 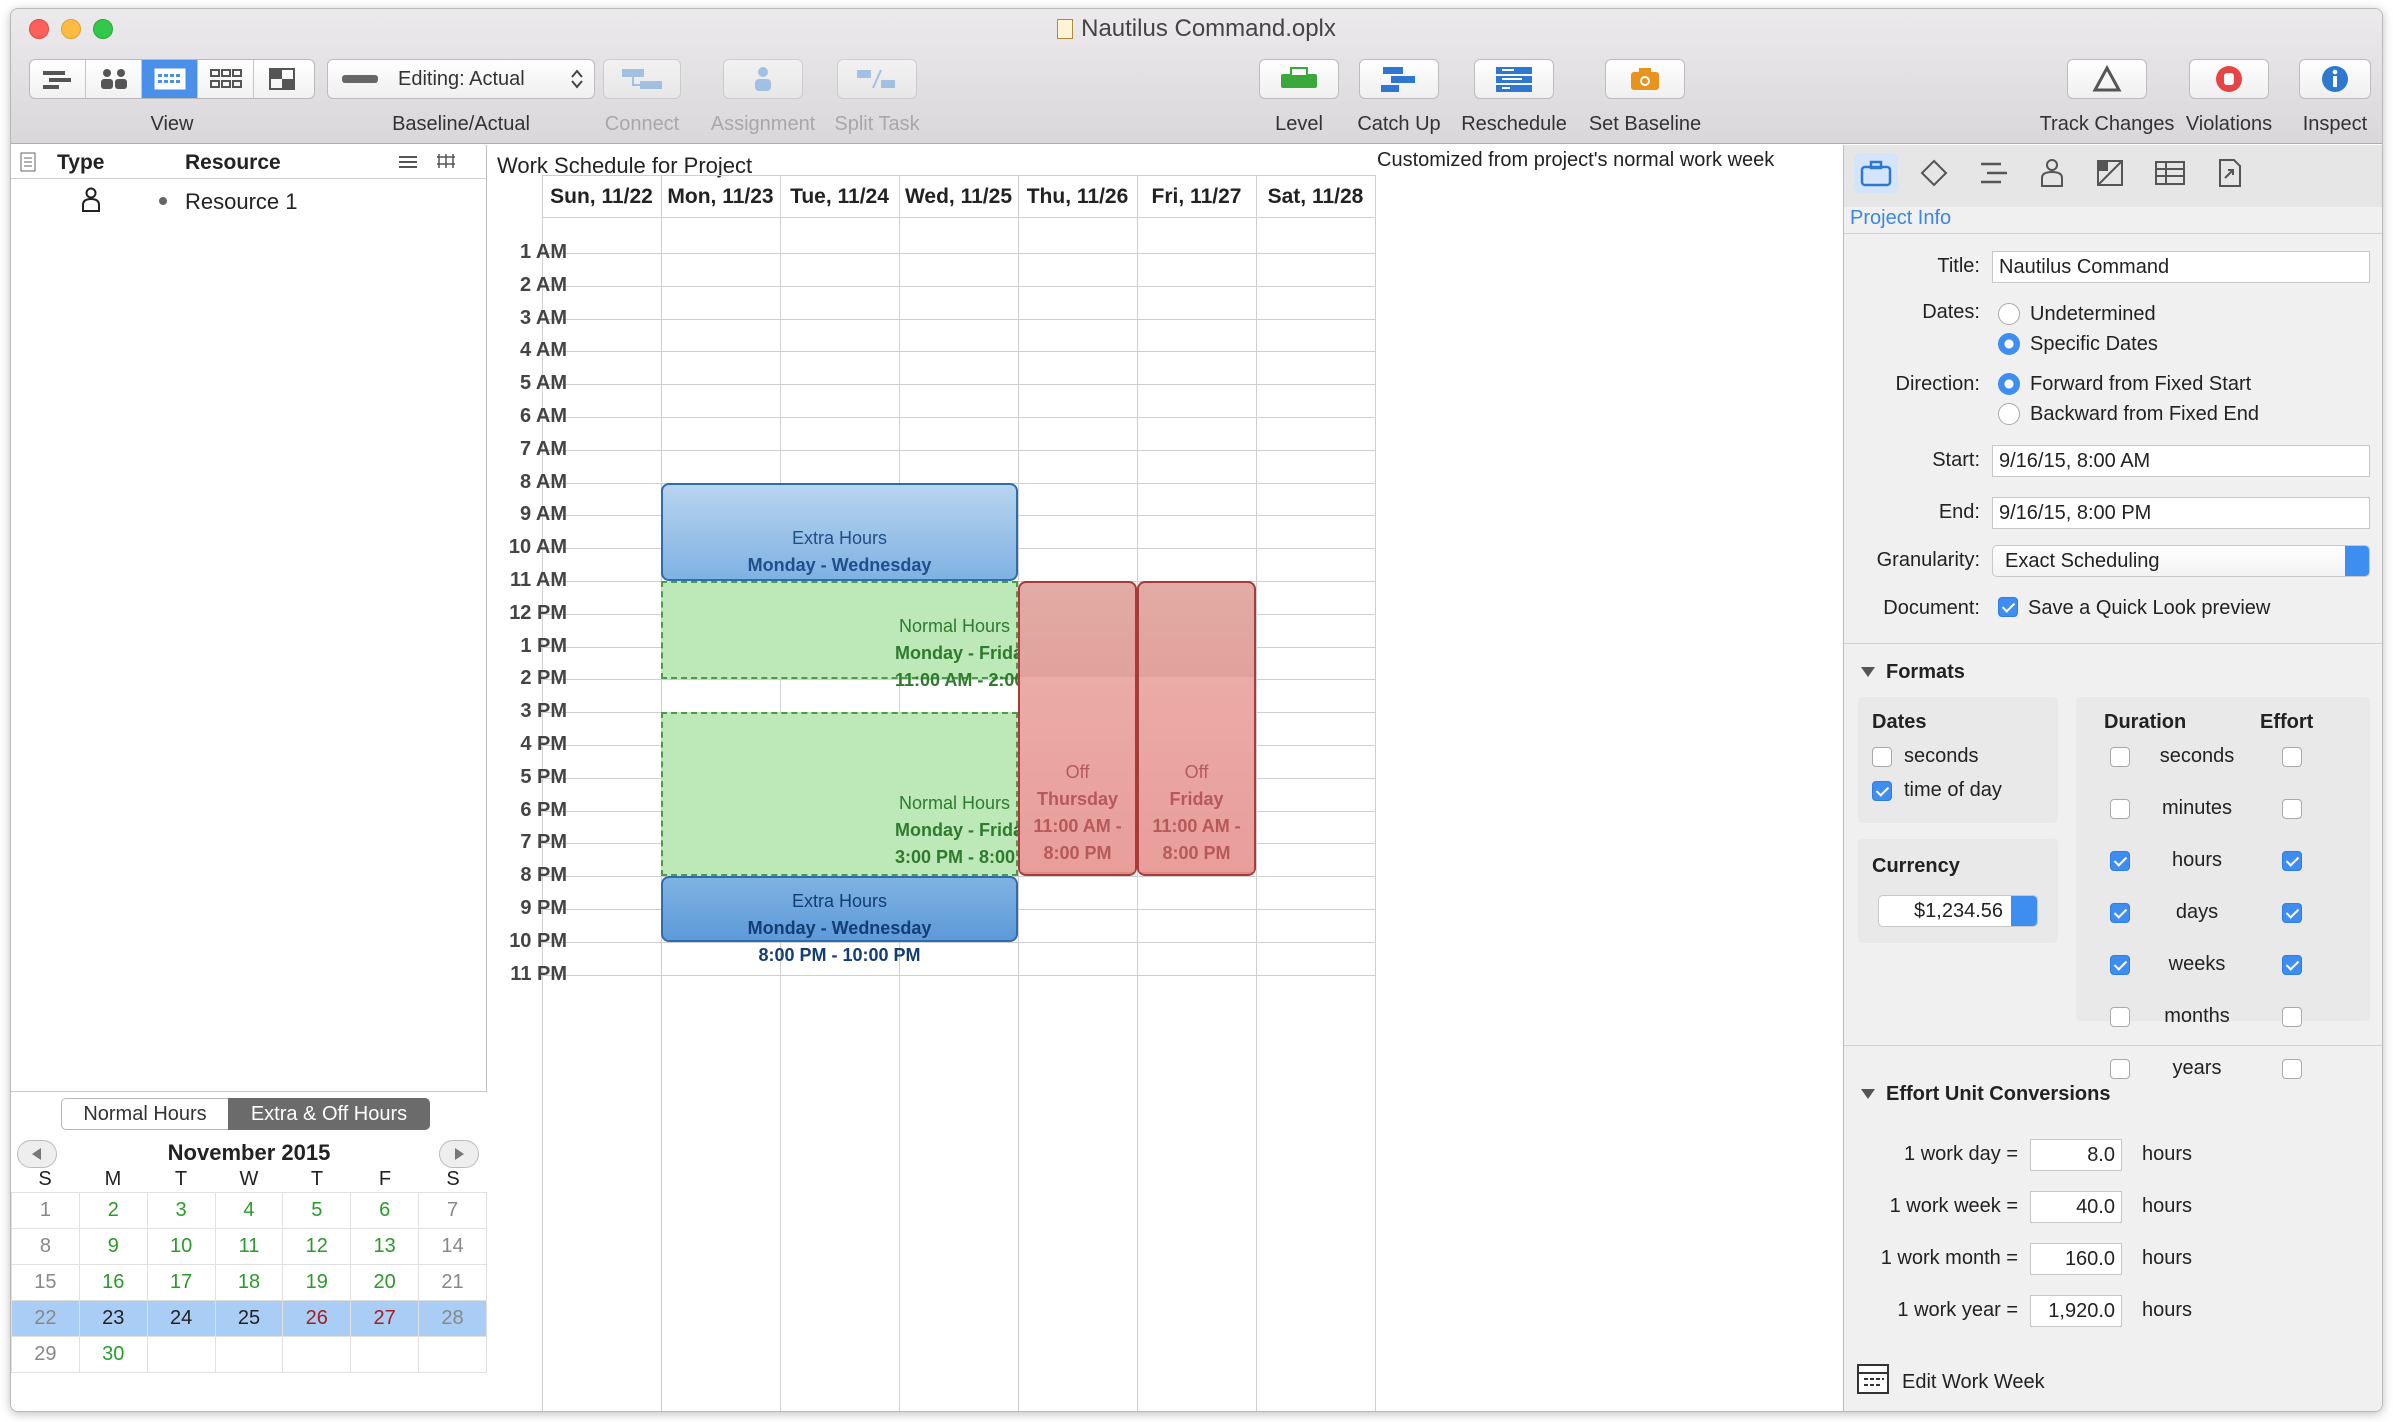 I want to click on duration-seconds-checkbox, so click(x=2120, y=757).